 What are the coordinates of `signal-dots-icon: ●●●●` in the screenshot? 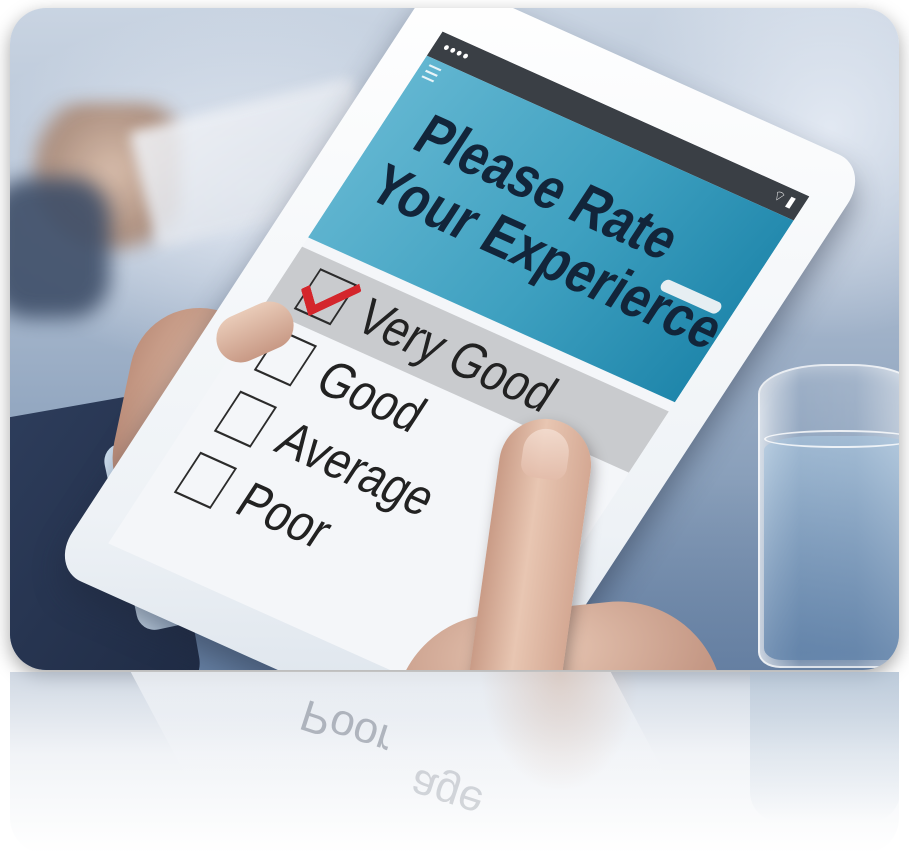 It's located at (456, 52).